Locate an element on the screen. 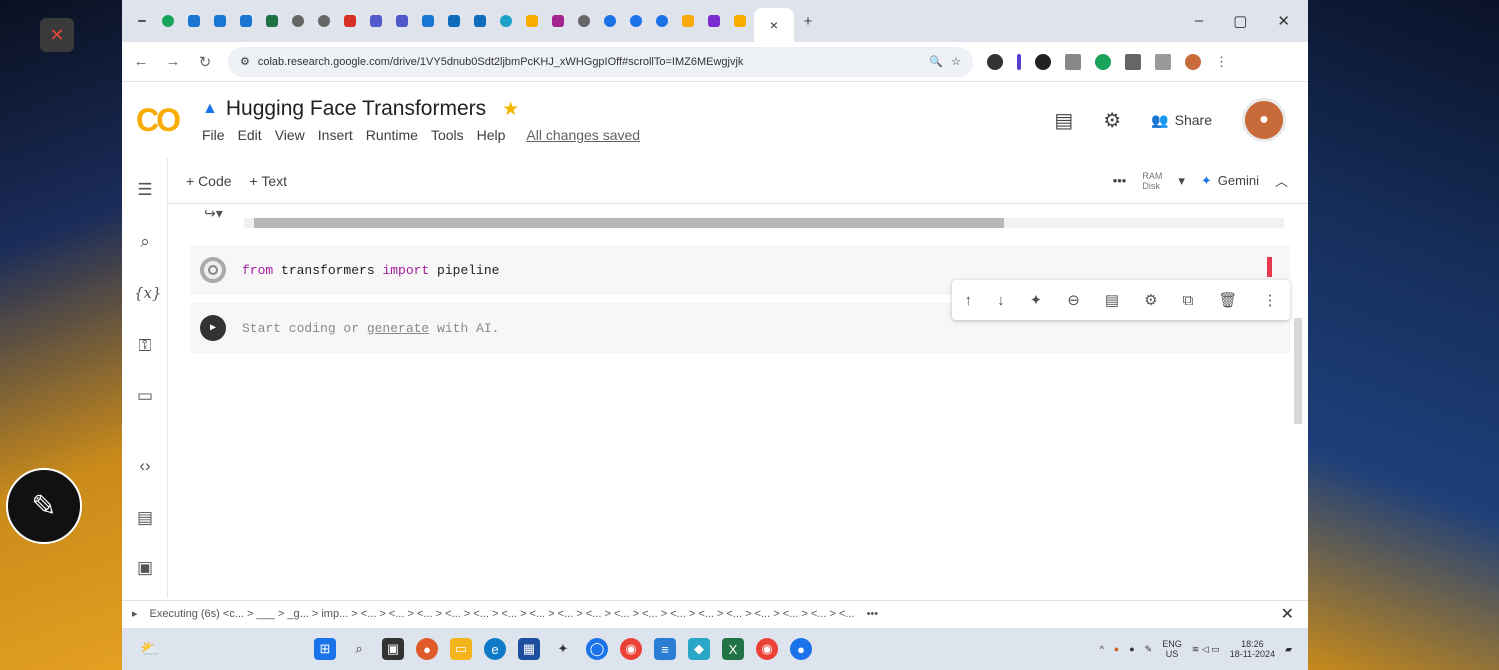  search-icon: ⌕ is located at coordinates (145, 243).